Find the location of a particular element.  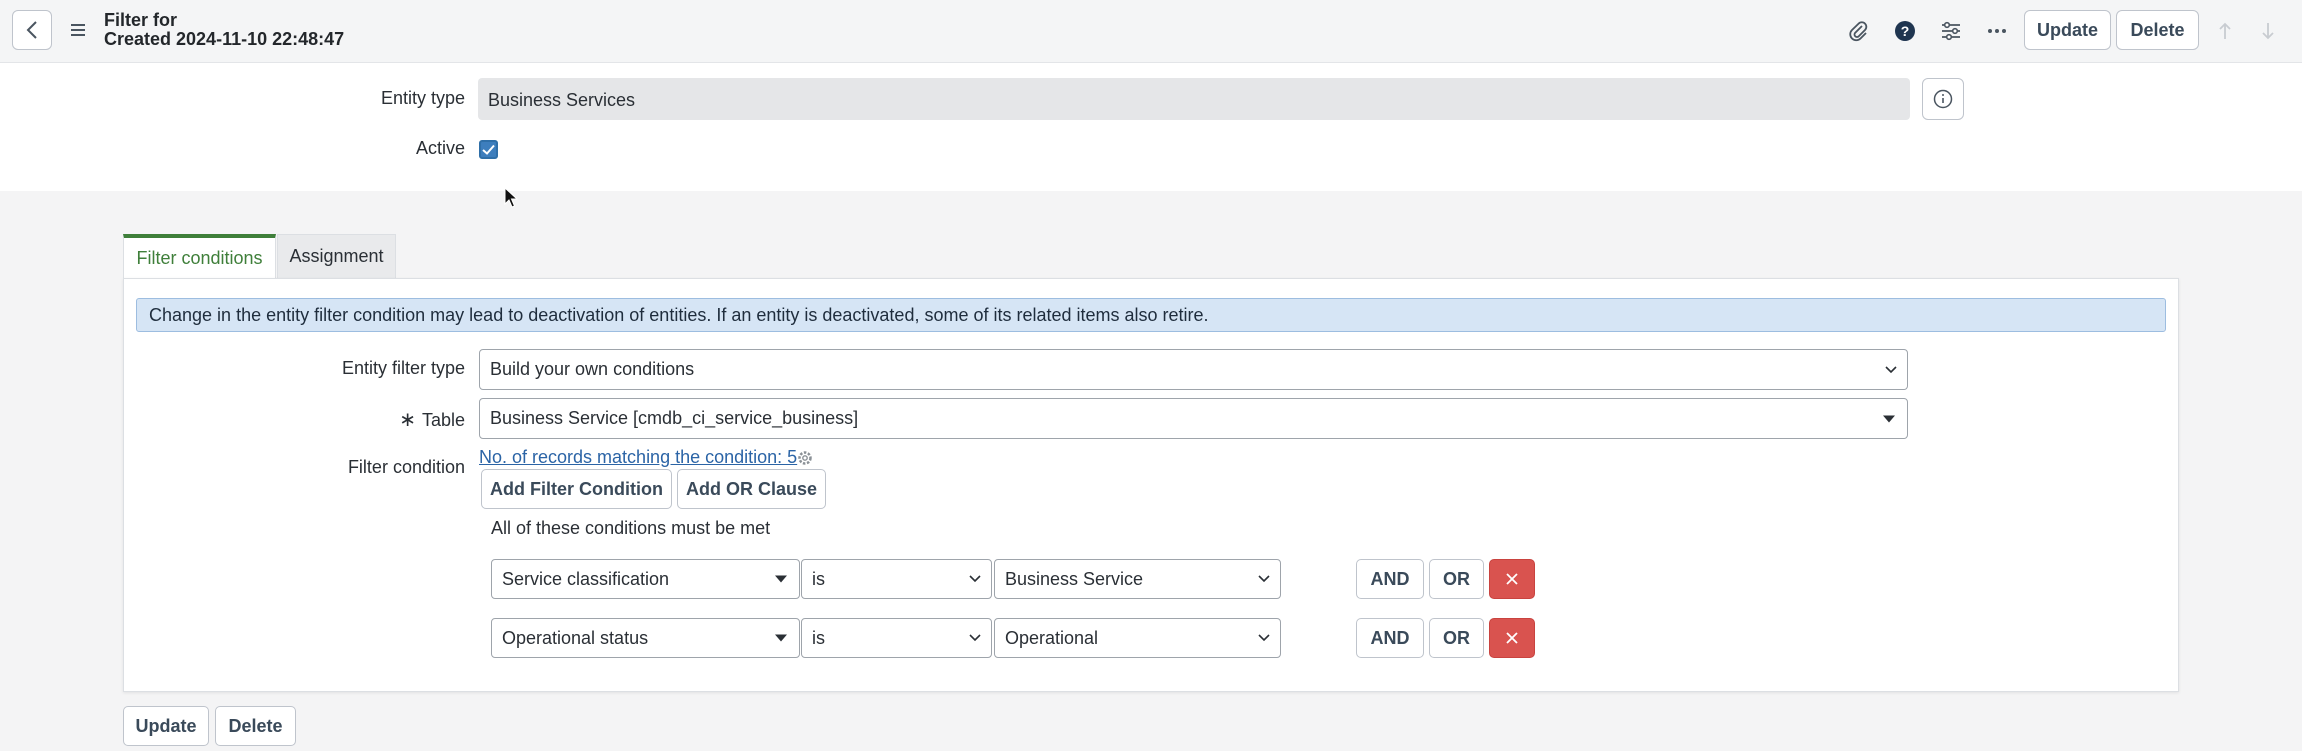

footer-update-button: Update is located at coordinates (166, 726).